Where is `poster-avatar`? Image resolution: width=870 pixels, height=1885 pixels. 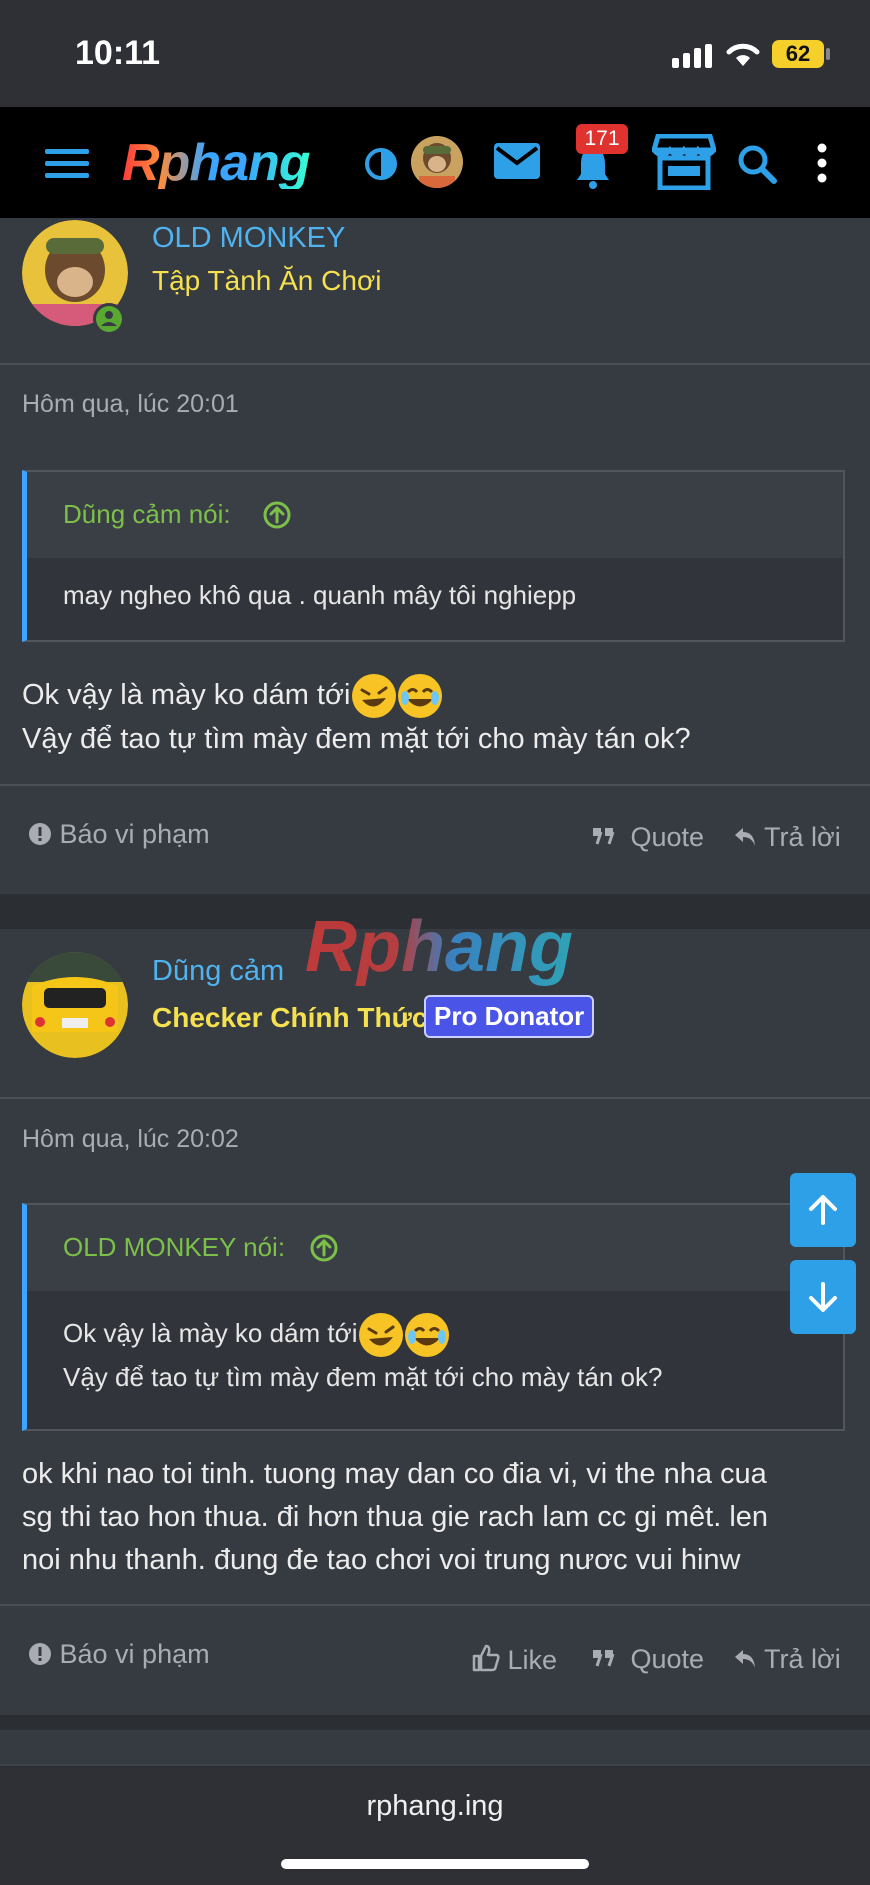
poster-avatar is located at coordinates (75, 1005).